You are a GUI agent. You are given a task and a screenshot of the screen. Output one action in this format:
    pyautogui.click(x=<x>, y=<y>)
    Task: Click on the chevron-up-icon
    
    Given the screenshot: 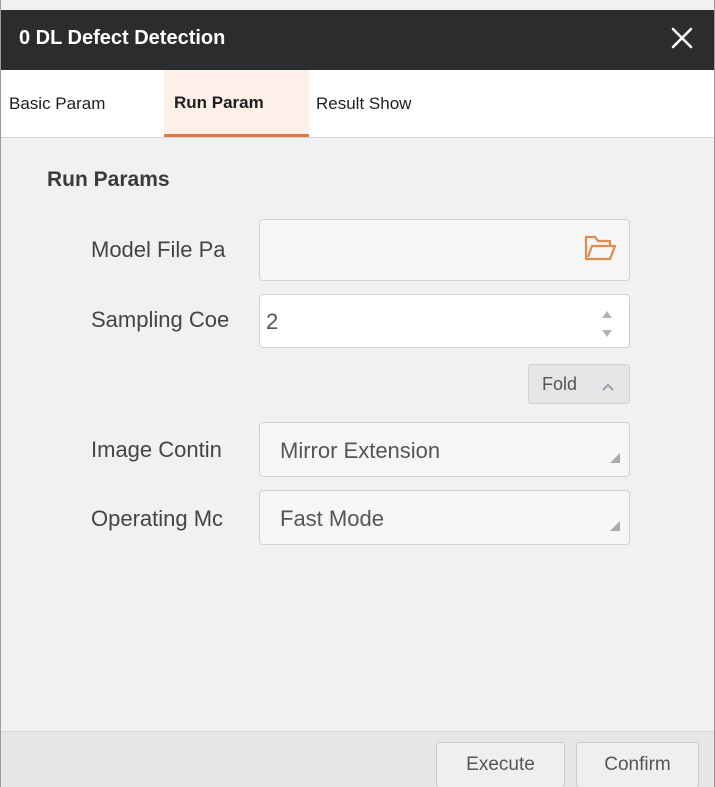 What is the action you would take?
    pyautogui.click(x=608, y=388)
    